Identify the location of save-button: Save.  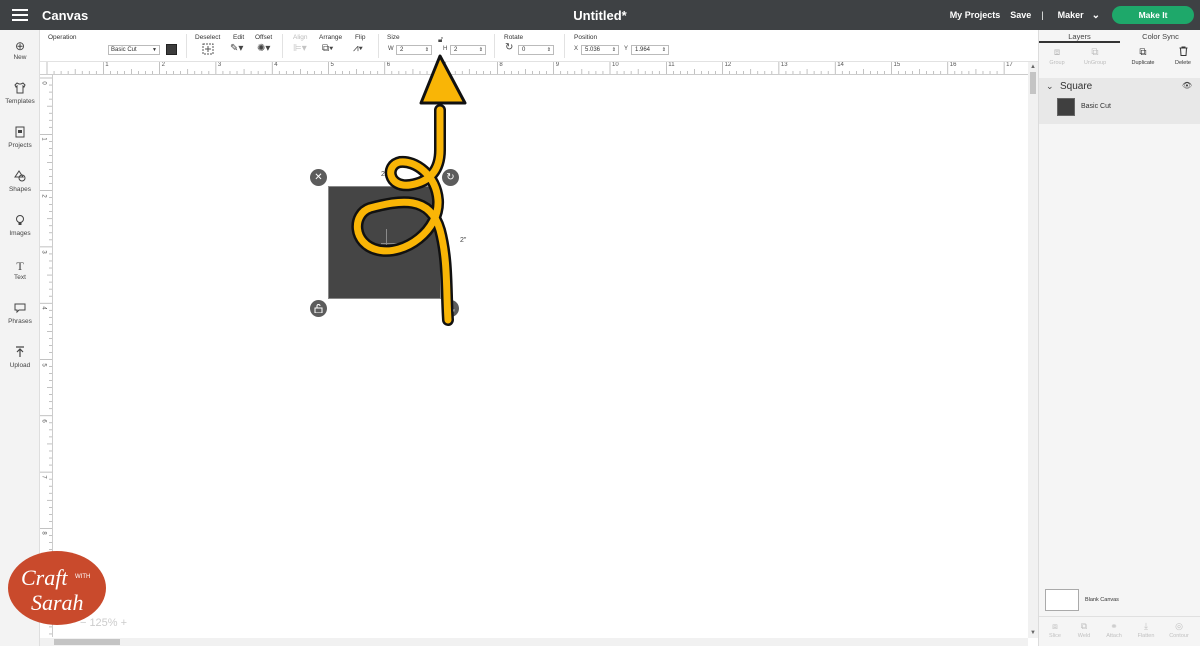
(1020, 15).